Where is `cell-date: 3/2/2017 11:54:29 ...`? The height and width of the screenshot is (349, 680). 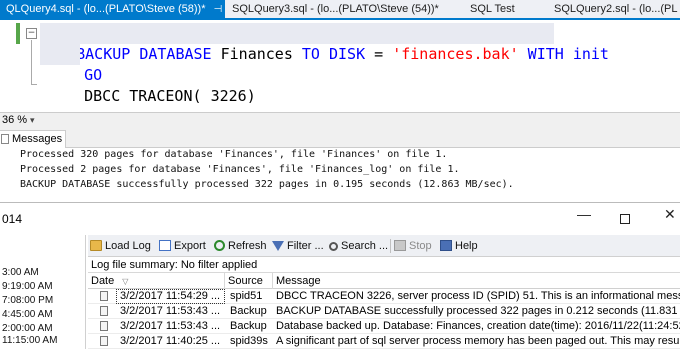
cell-date: 3/2/2017 11:54:29 ... is located at coordinates (170, 296).